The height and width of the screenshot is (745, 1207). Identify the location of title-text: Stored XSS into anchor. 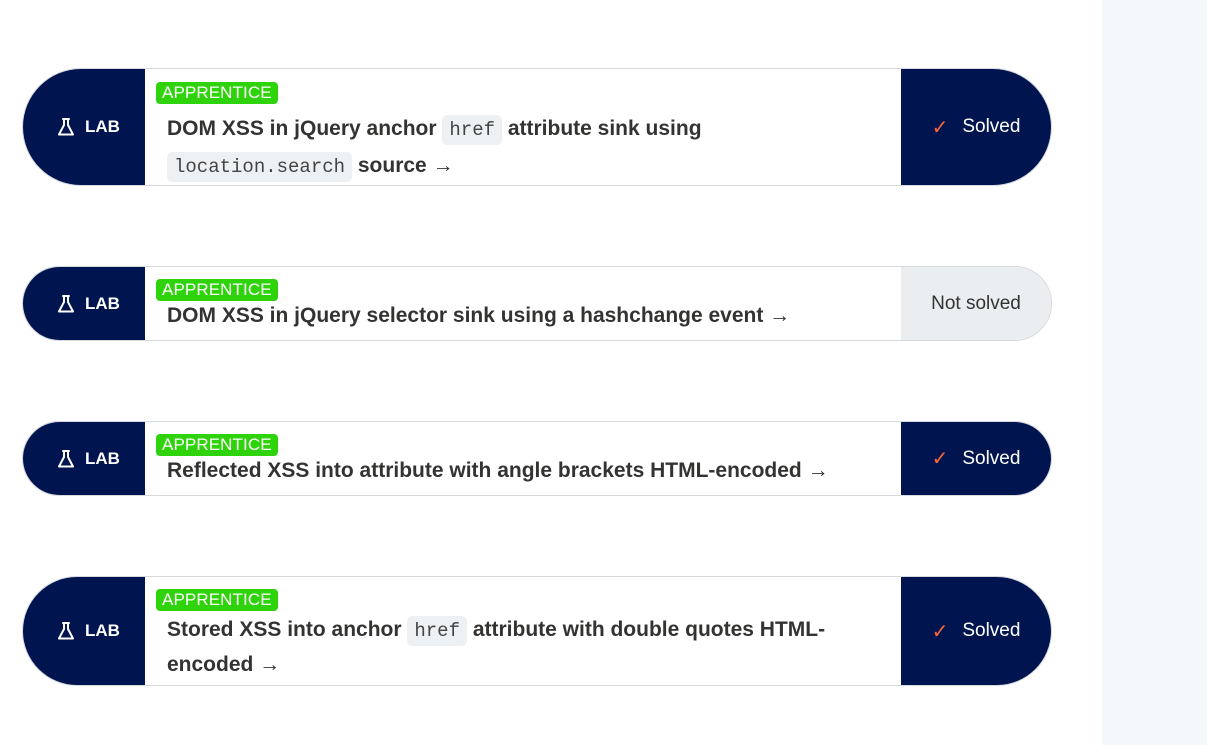
(287, 629).